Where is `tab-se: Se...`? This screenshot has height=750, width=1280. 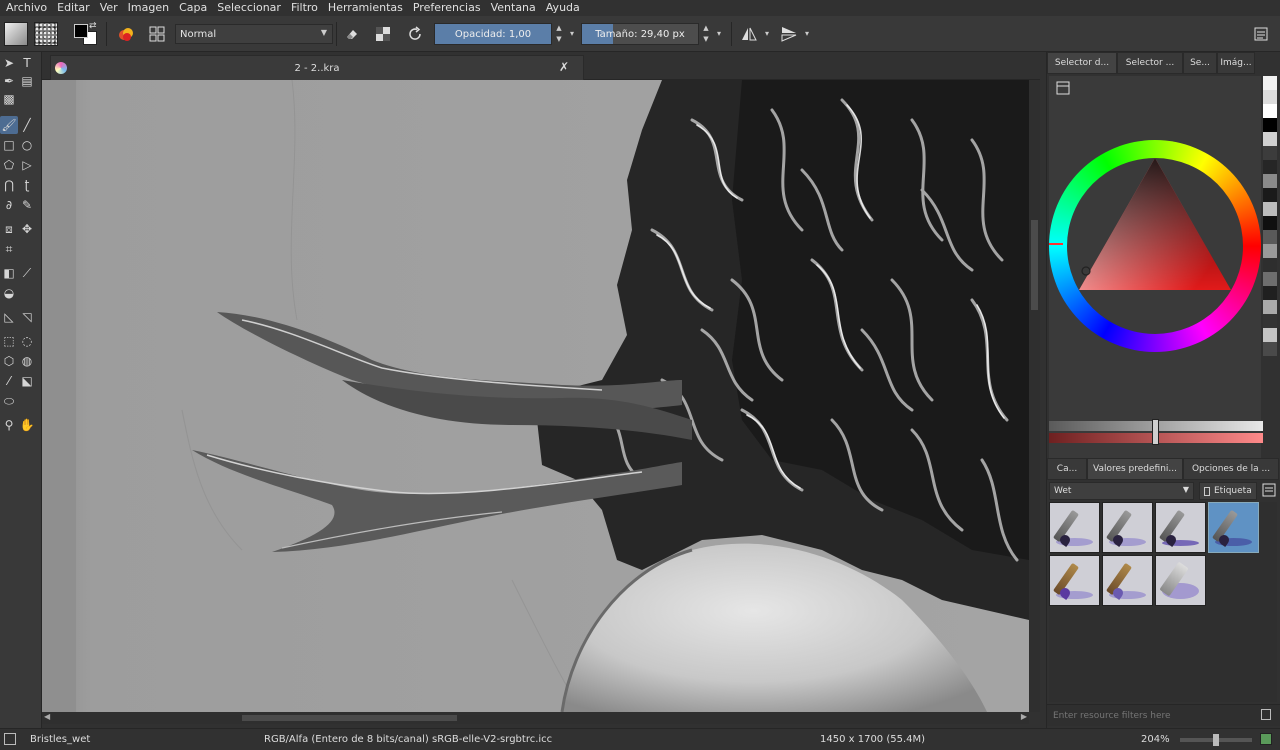 tab-se: Se... is located at coordinates (1200, 63).